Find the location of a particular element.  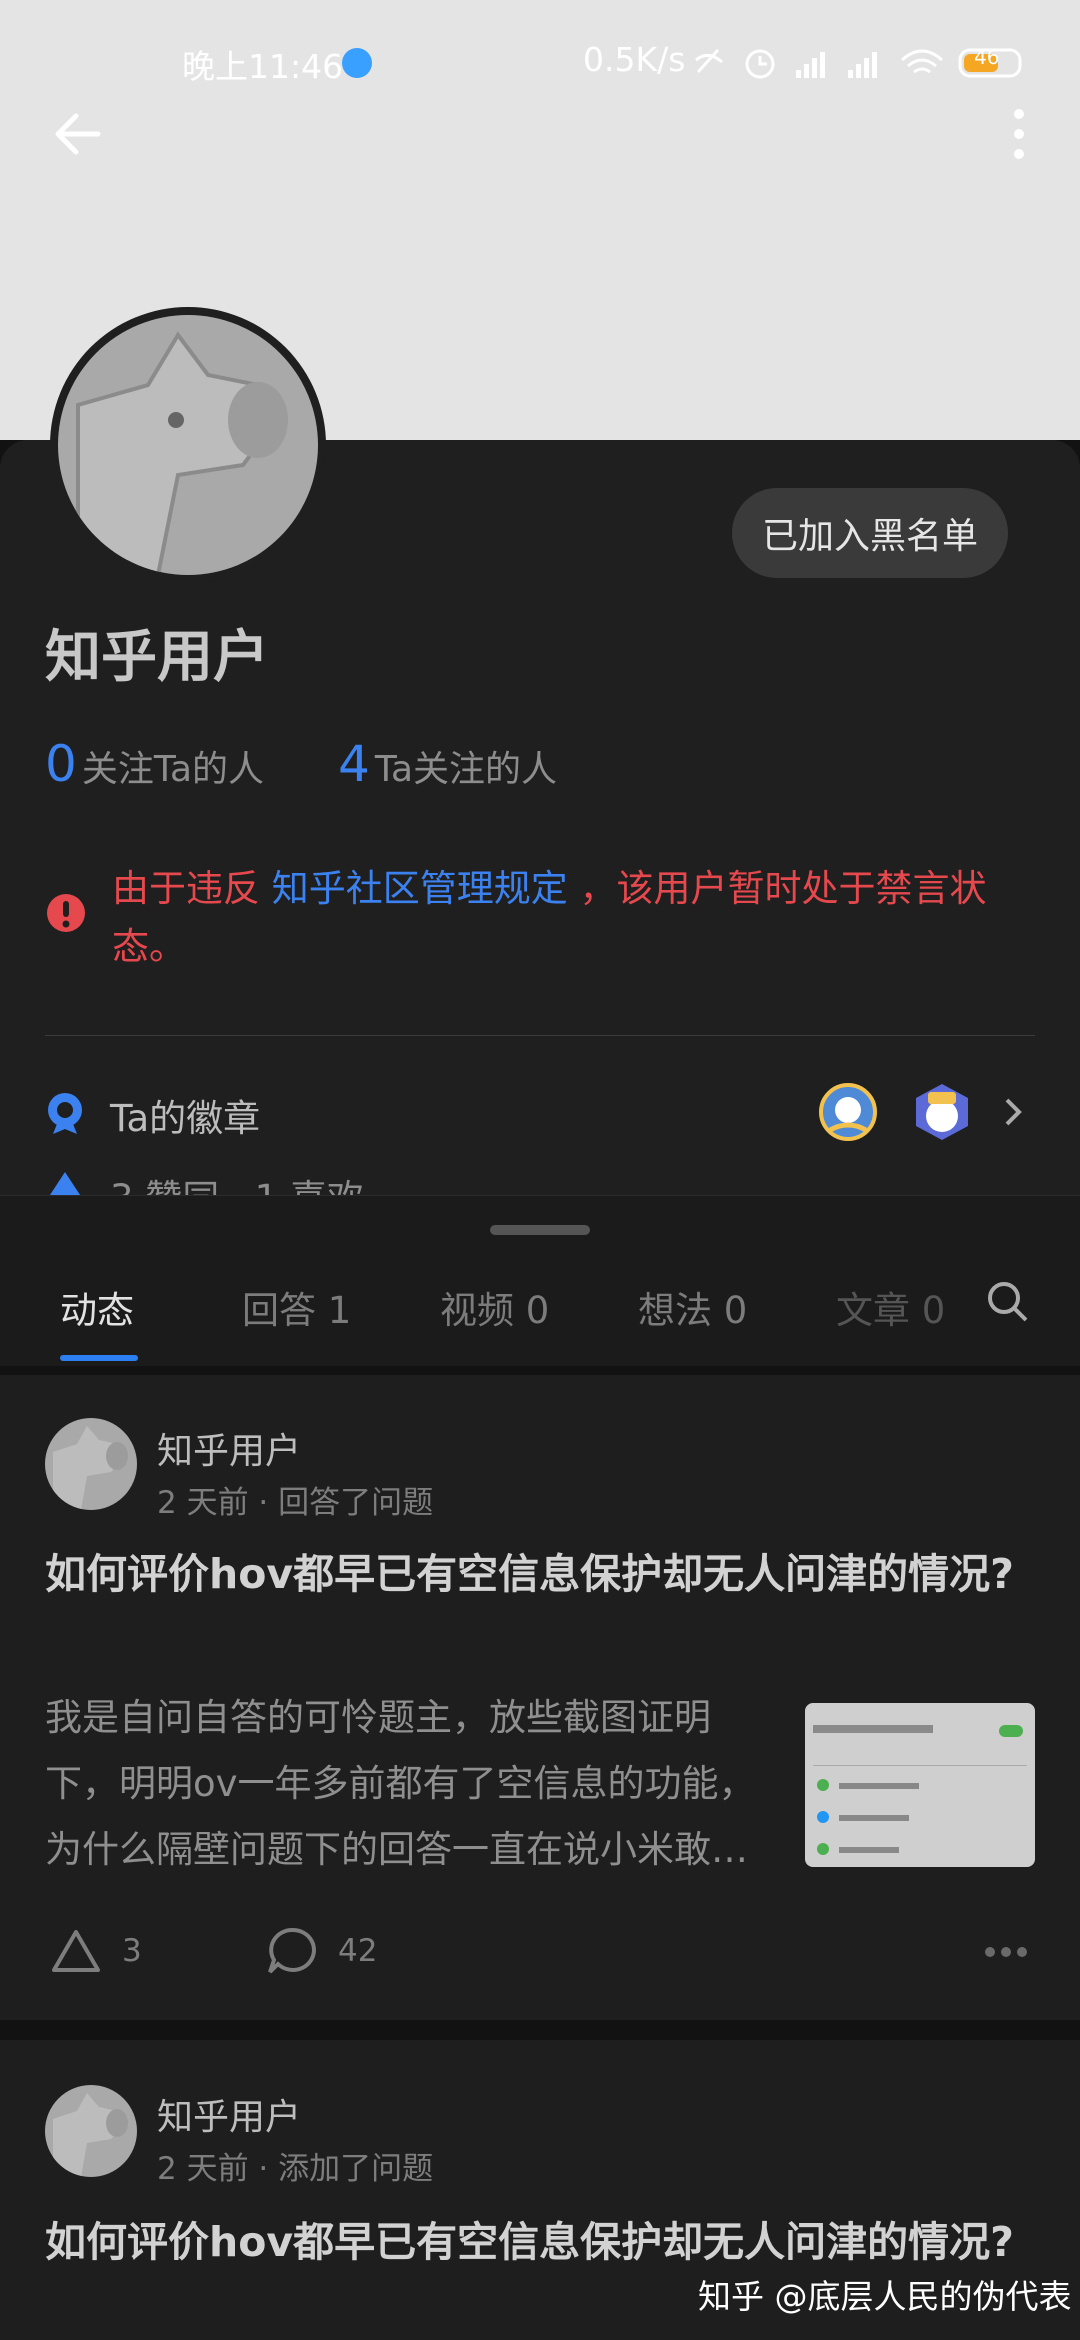

activity-meta: 2 天前 · 回答了问题 is located at coordinates (295, 1503).